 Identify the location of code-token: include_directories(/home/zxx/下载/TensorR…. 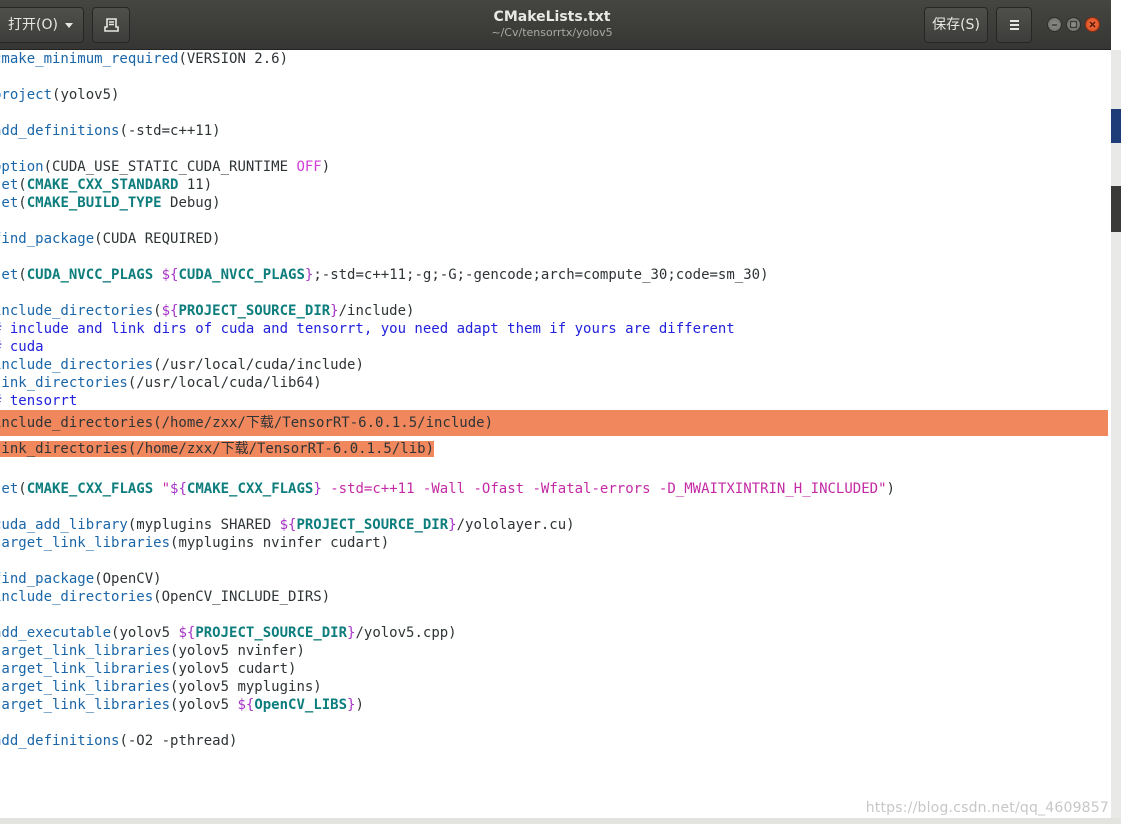
(247, 423).